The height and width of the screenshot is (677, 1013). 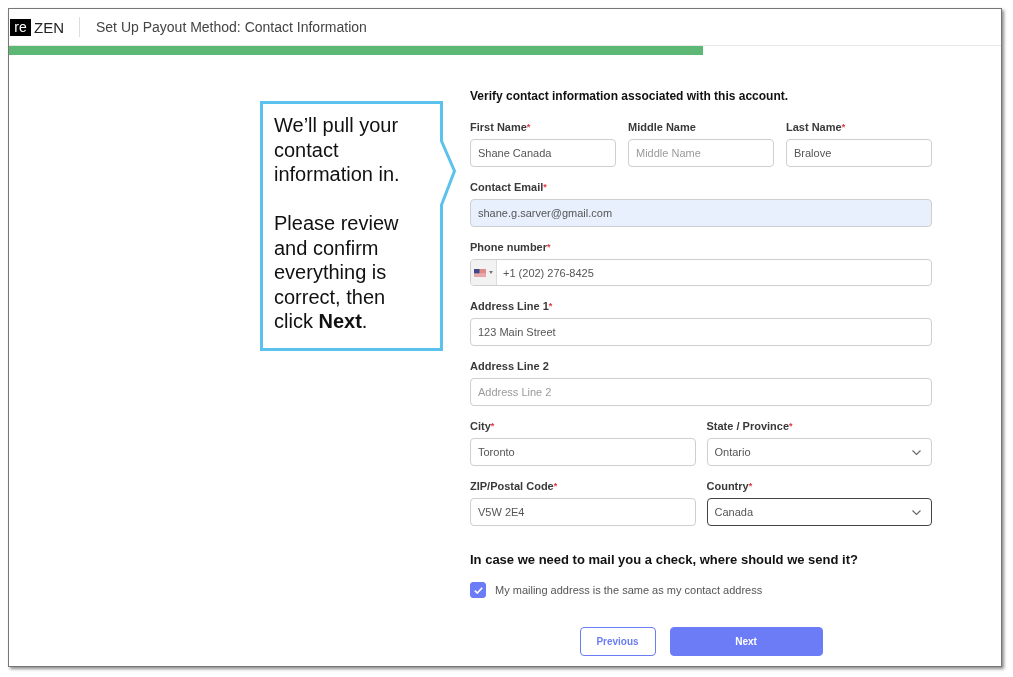 What do you see at coordinates (617, 641) in the screenshot?
I see `previous-button: Previous` at bounding box center [617, 641].